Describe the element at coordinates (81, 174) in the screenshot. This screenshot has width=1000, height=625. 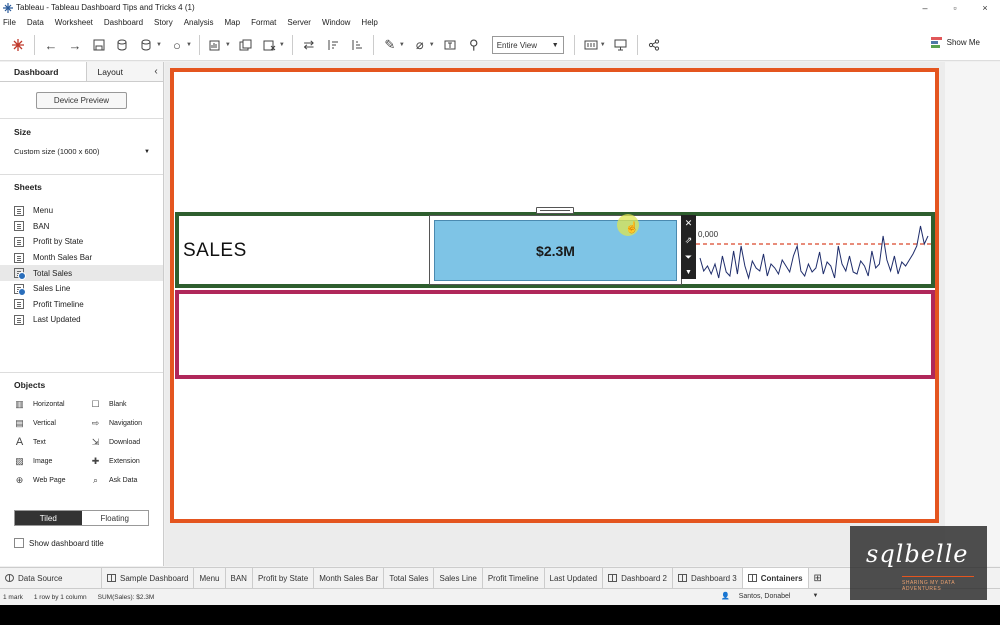
I see `divider` at that location.